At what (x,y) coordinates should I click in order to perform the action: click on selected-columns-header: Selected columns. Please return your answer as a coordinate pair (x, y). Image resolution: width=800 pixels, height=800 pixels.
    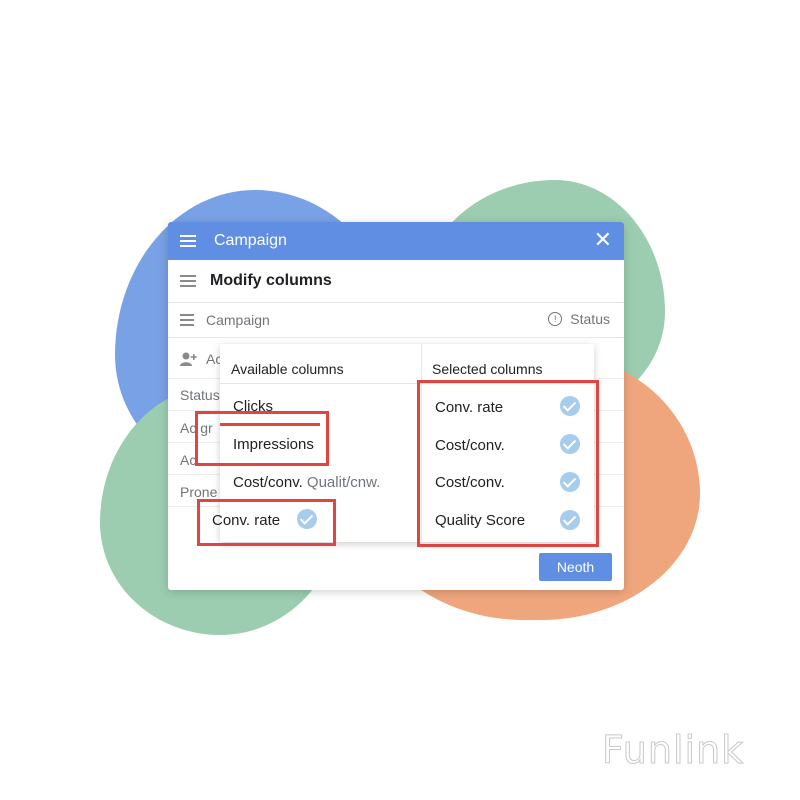
    Looking at the image, I should click on (508, 364).